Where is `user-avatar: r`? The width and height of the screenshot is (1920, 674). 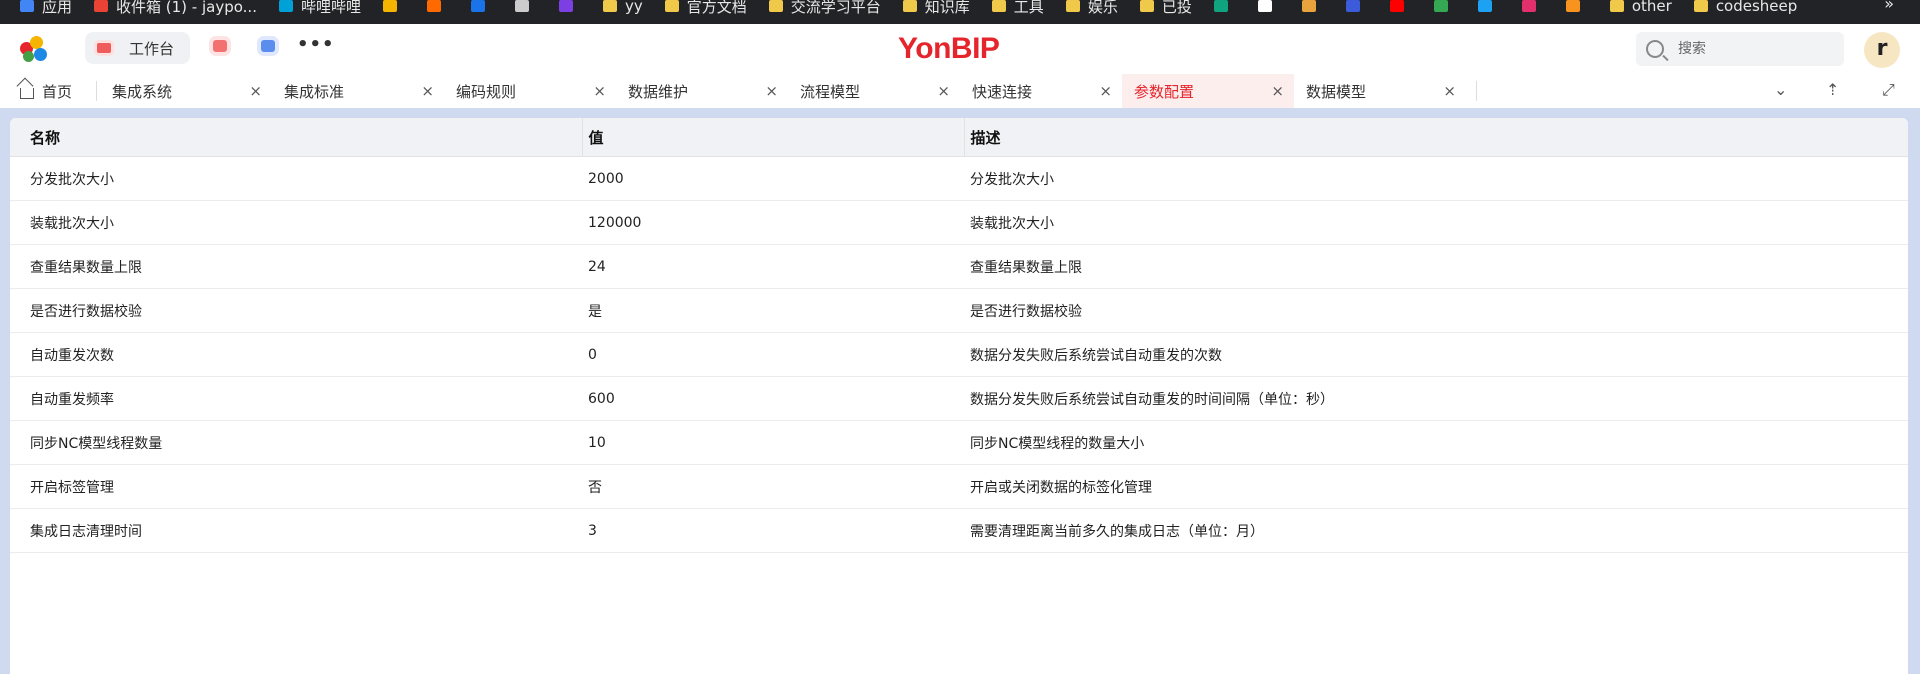
user-avatar: r is located at coordinates (1882, 50).